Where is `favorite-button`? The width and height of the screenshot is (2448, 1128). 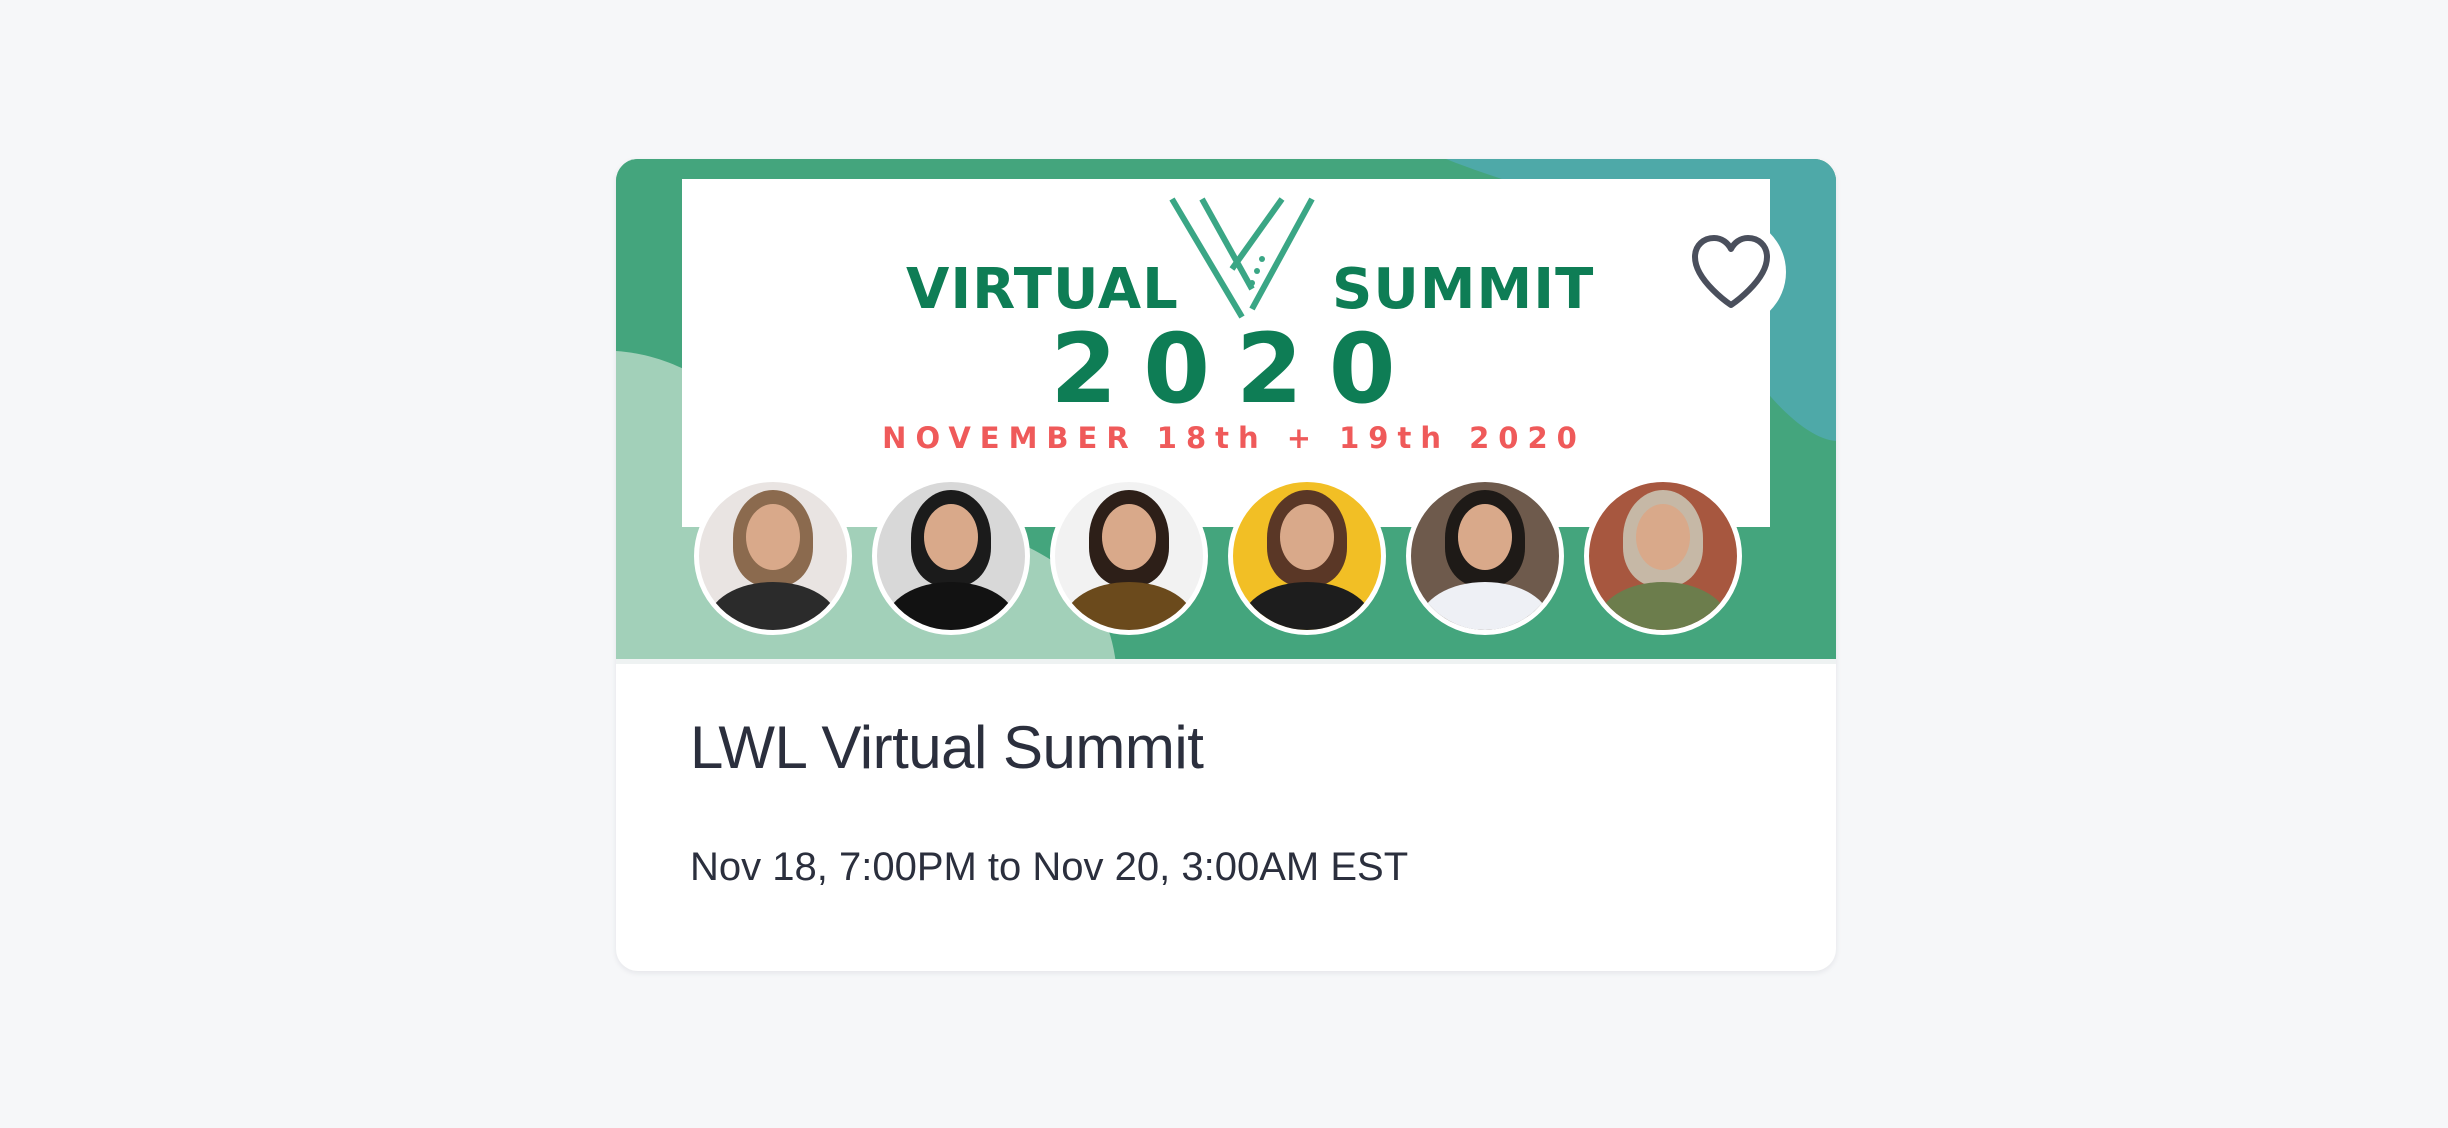 favorite-button is located at coordinates (1731, 272).